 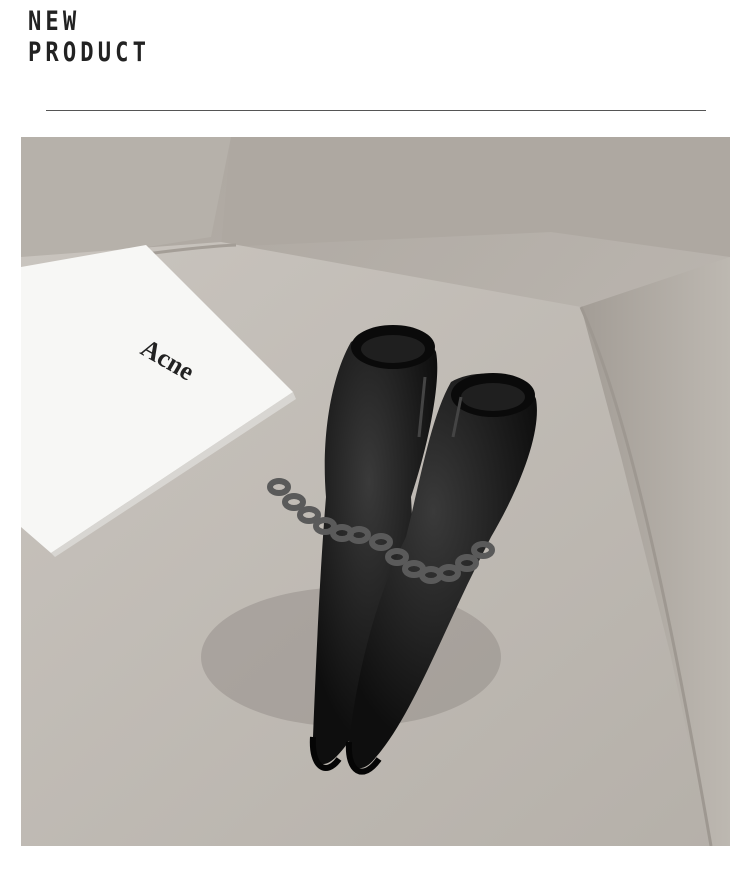 What do you see at coordinates (89, 52) in the screenshot?
I see `title-line-product: PRODUCT` at bounding box center [89, 52].